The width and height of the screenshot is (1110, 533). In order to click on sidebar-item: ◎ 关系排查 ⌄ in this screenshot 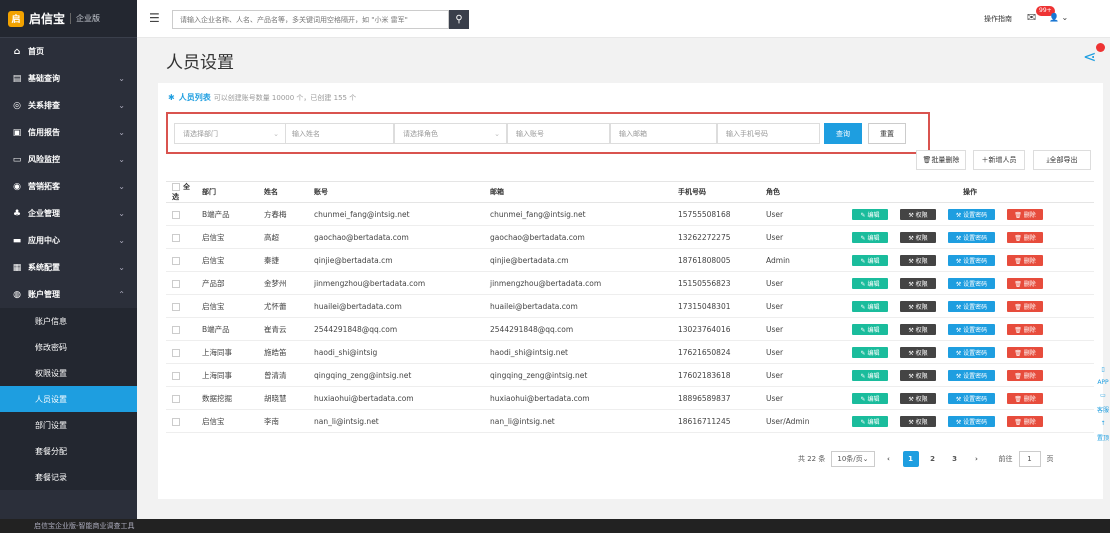, I will do `click(68, 105)`.